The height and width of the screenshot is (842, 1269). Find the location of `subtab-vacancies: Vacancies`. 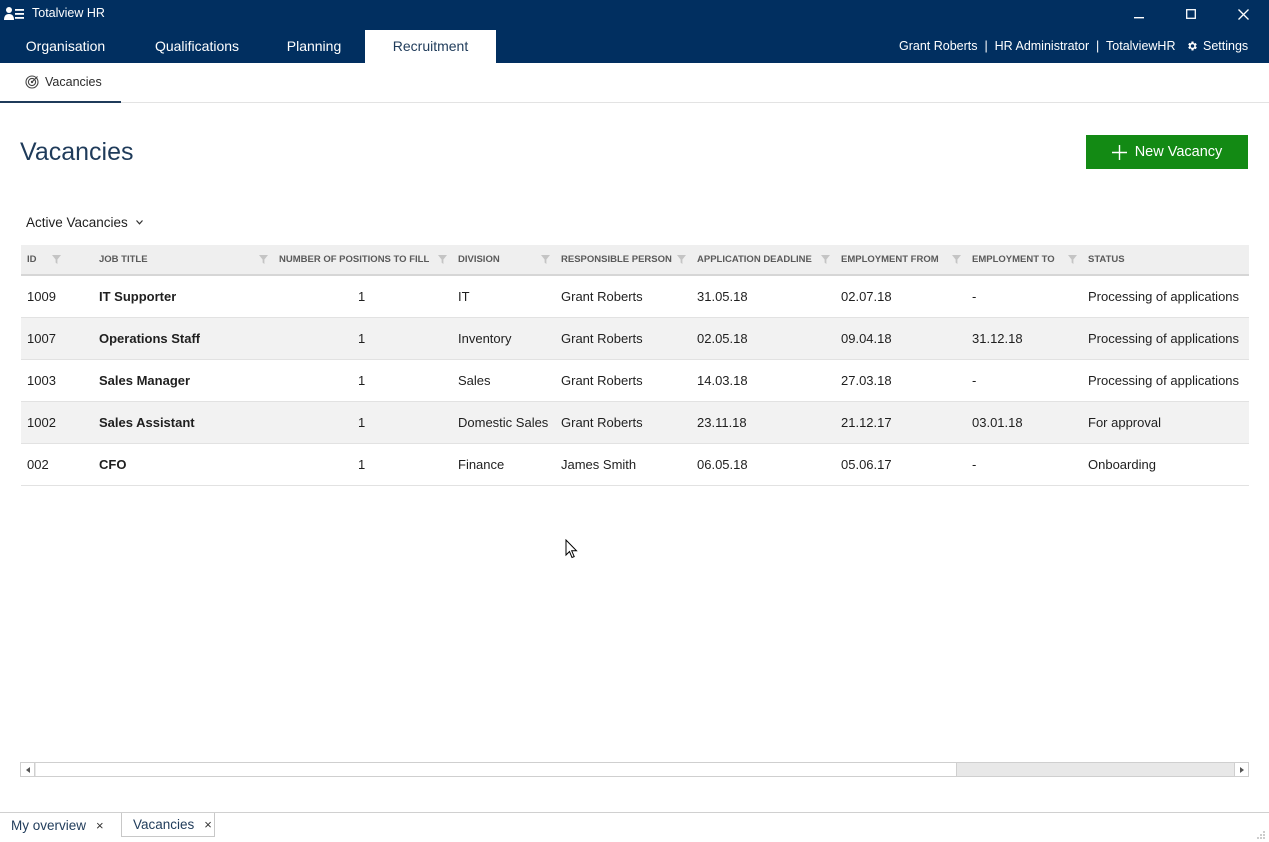

subtab-vacancies: Vacancies is located at coordinates (60, 83).